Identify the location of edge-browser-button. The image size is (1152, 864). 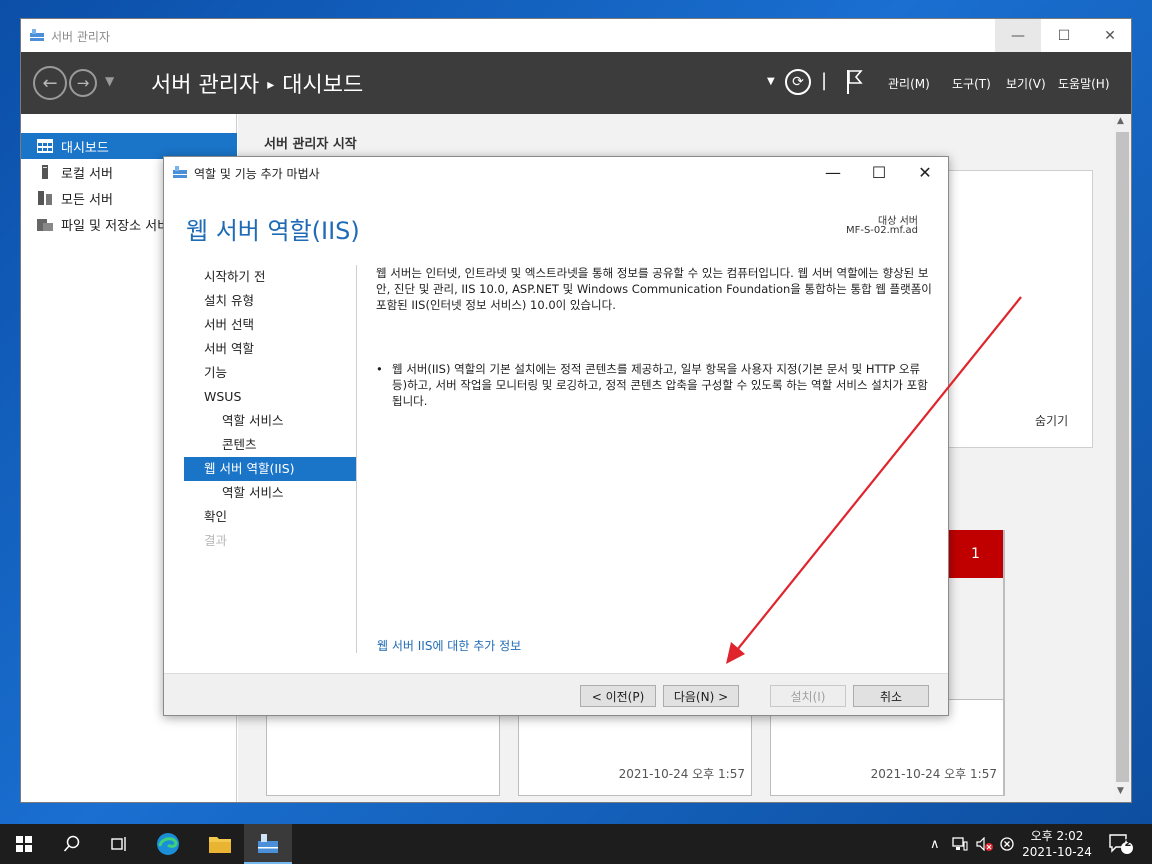
(168, 844).